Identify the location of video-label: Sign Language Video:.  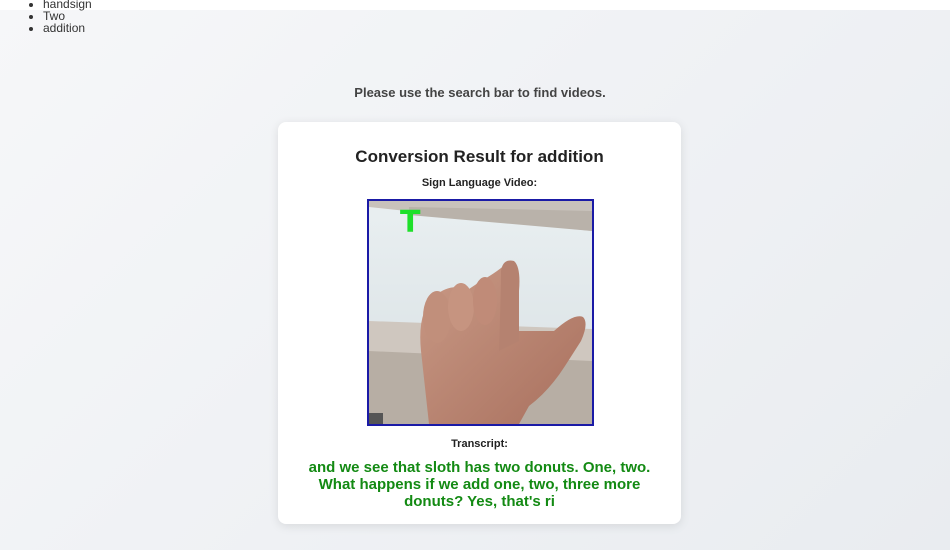
(479, 183).